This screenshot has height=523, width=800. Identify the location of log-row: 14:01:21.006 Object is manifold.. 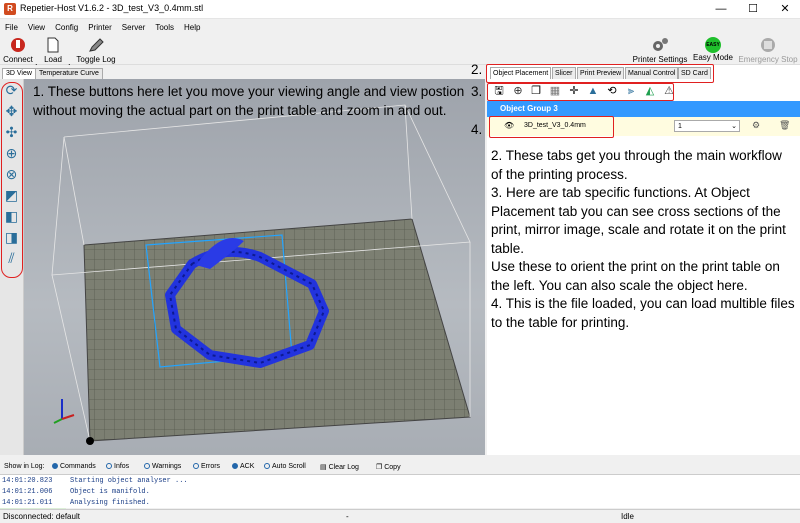
(400, 492).